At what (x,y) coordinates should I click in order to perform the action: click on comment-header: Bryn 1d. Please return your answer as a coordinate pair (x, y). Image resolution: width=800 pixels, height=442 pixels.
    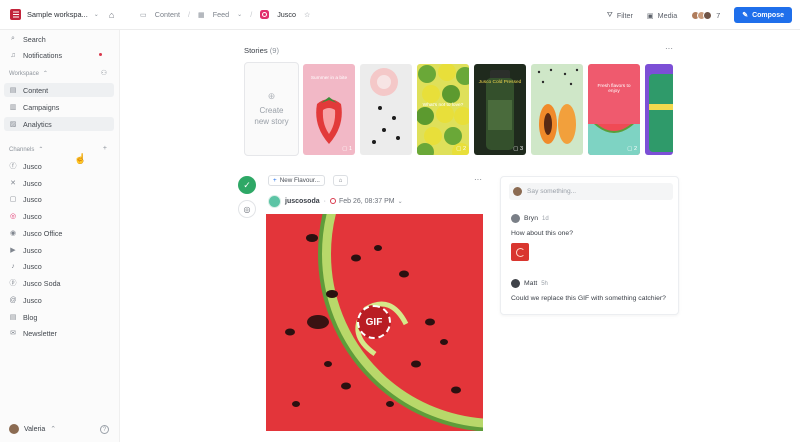
    Looking at the image, I should click on (530, 218).